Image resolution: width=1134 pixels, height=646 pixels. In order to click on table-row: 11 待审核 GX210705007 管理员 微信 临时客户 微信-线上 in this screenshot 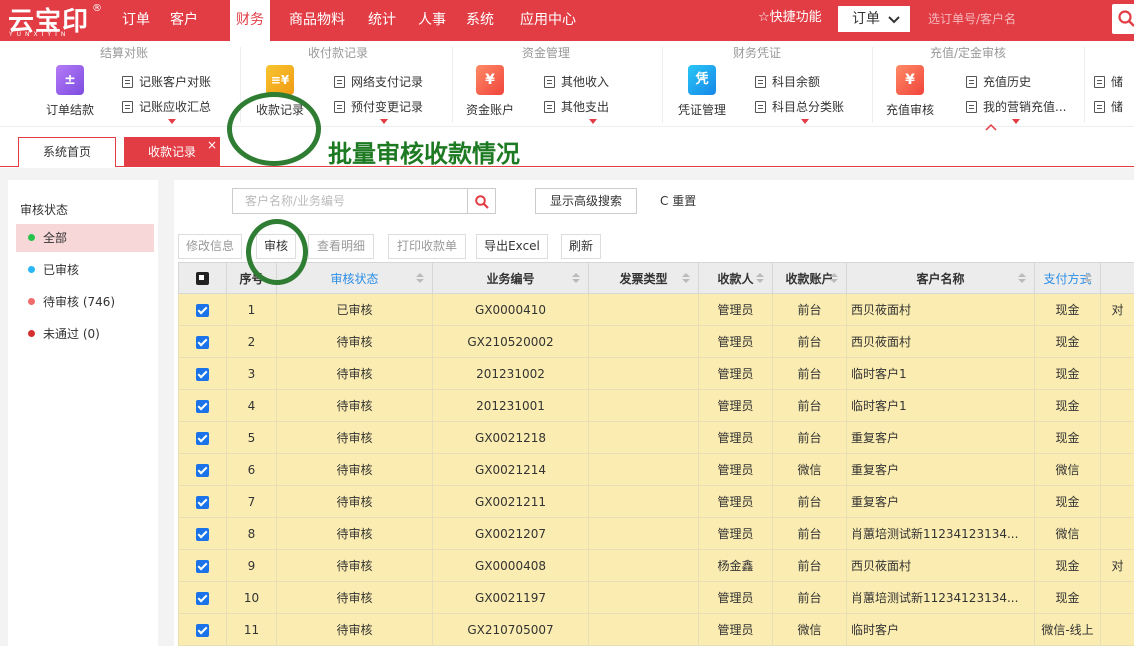, I will do `click(656, 629)`.